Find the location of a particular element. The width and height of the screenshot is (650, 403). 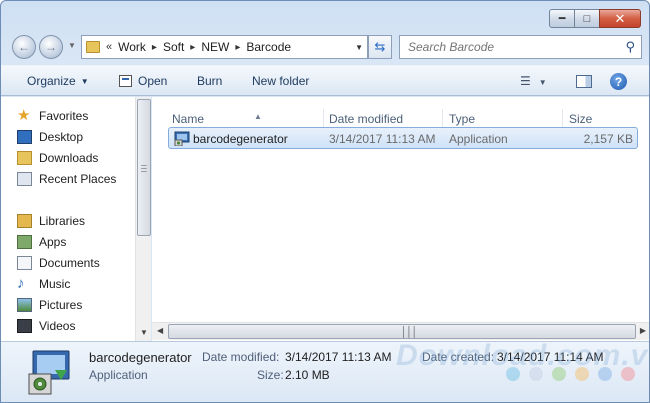

burn-label: Burn is located at coordinates (210, 81).